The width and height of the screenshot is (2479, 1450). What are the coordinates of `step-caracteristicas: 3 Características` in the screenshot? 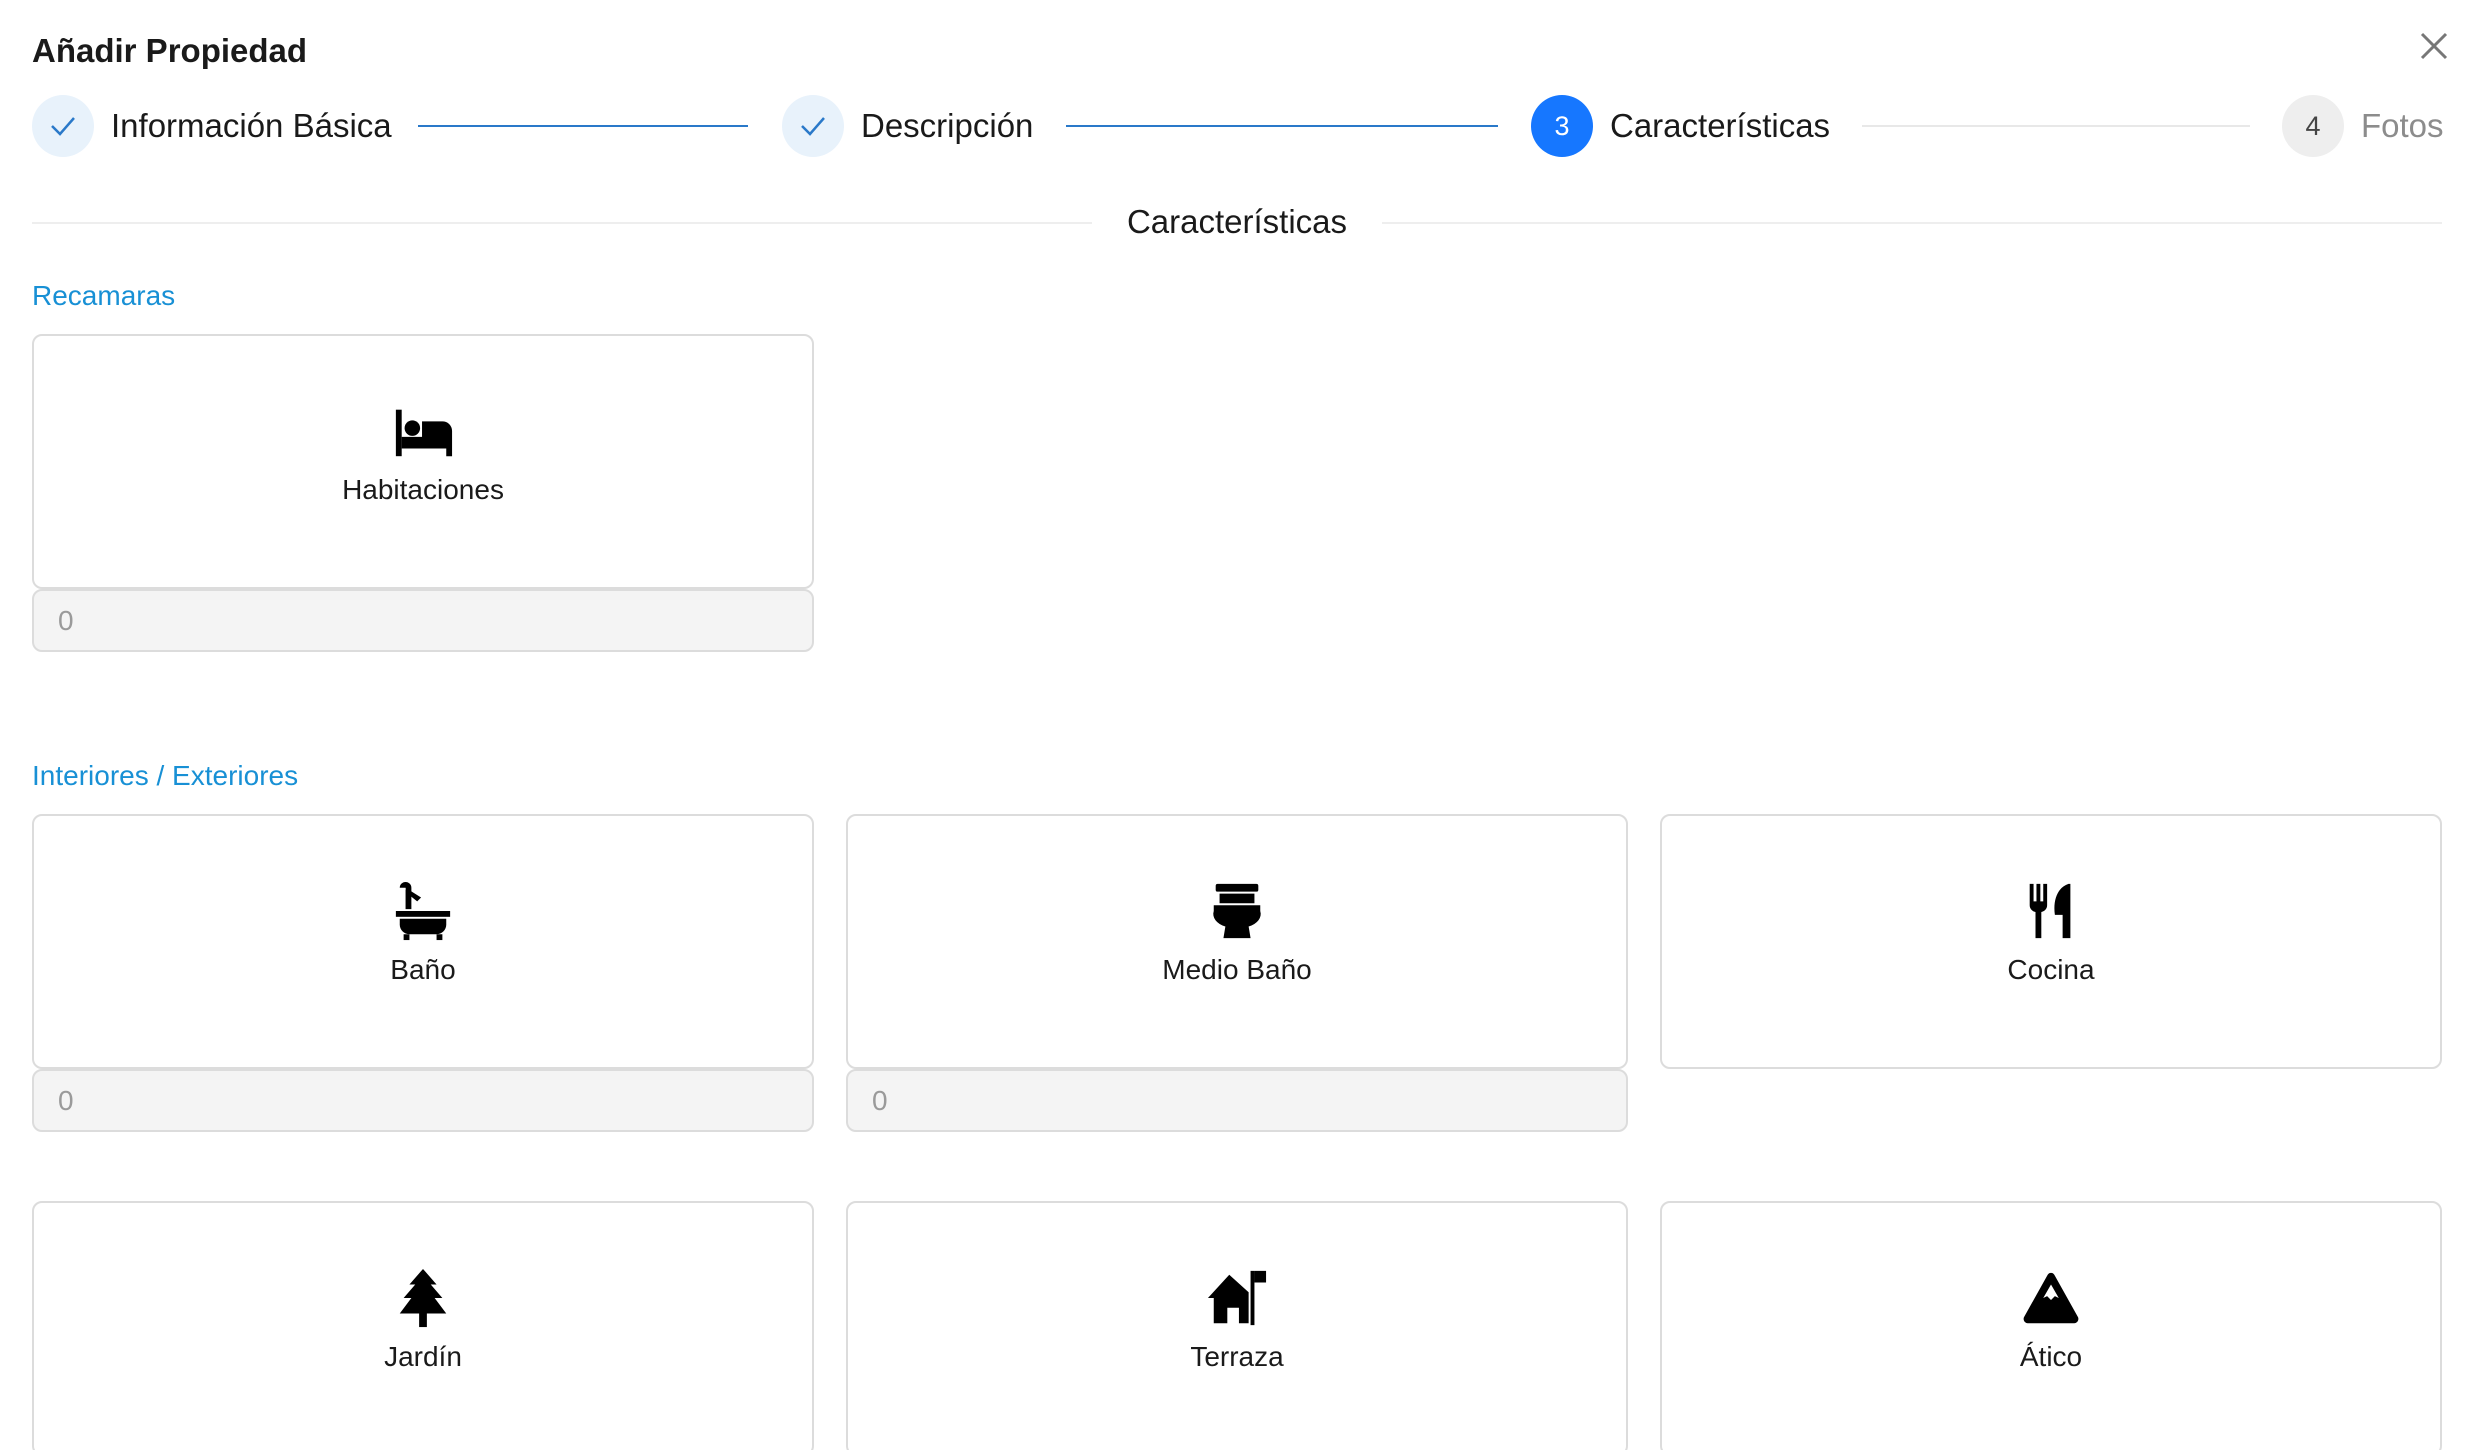 It's located at (1680, 126).